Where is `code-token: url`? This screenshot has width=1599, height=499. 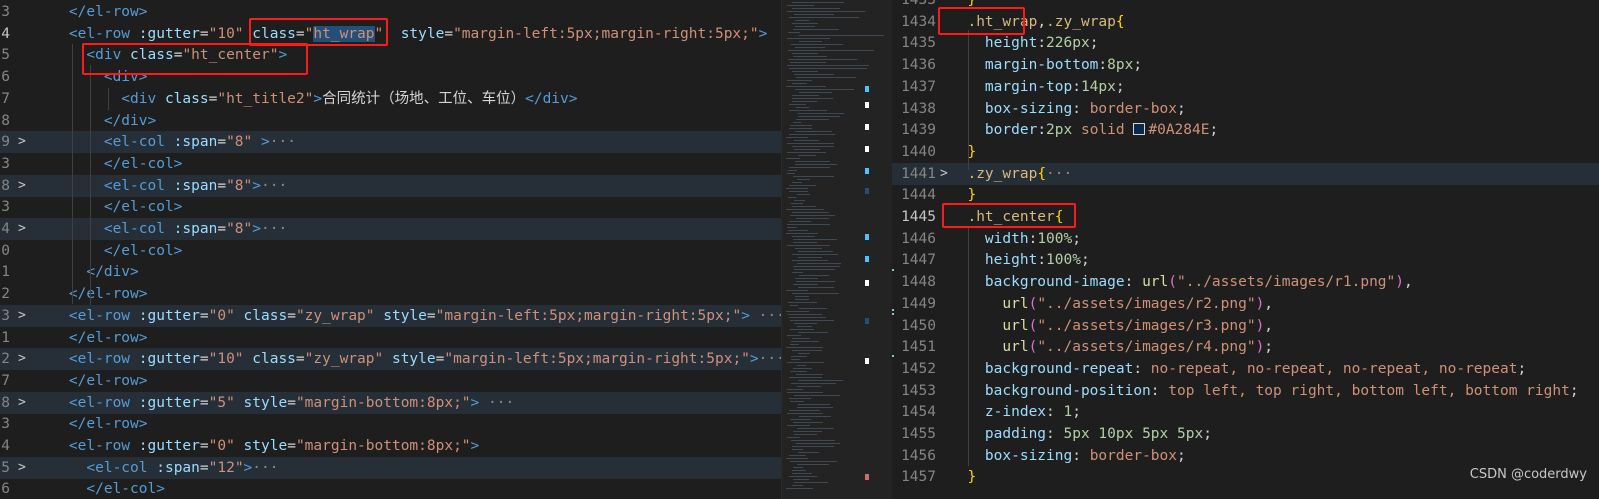
code-token: url is located at coordinates (989, 303).